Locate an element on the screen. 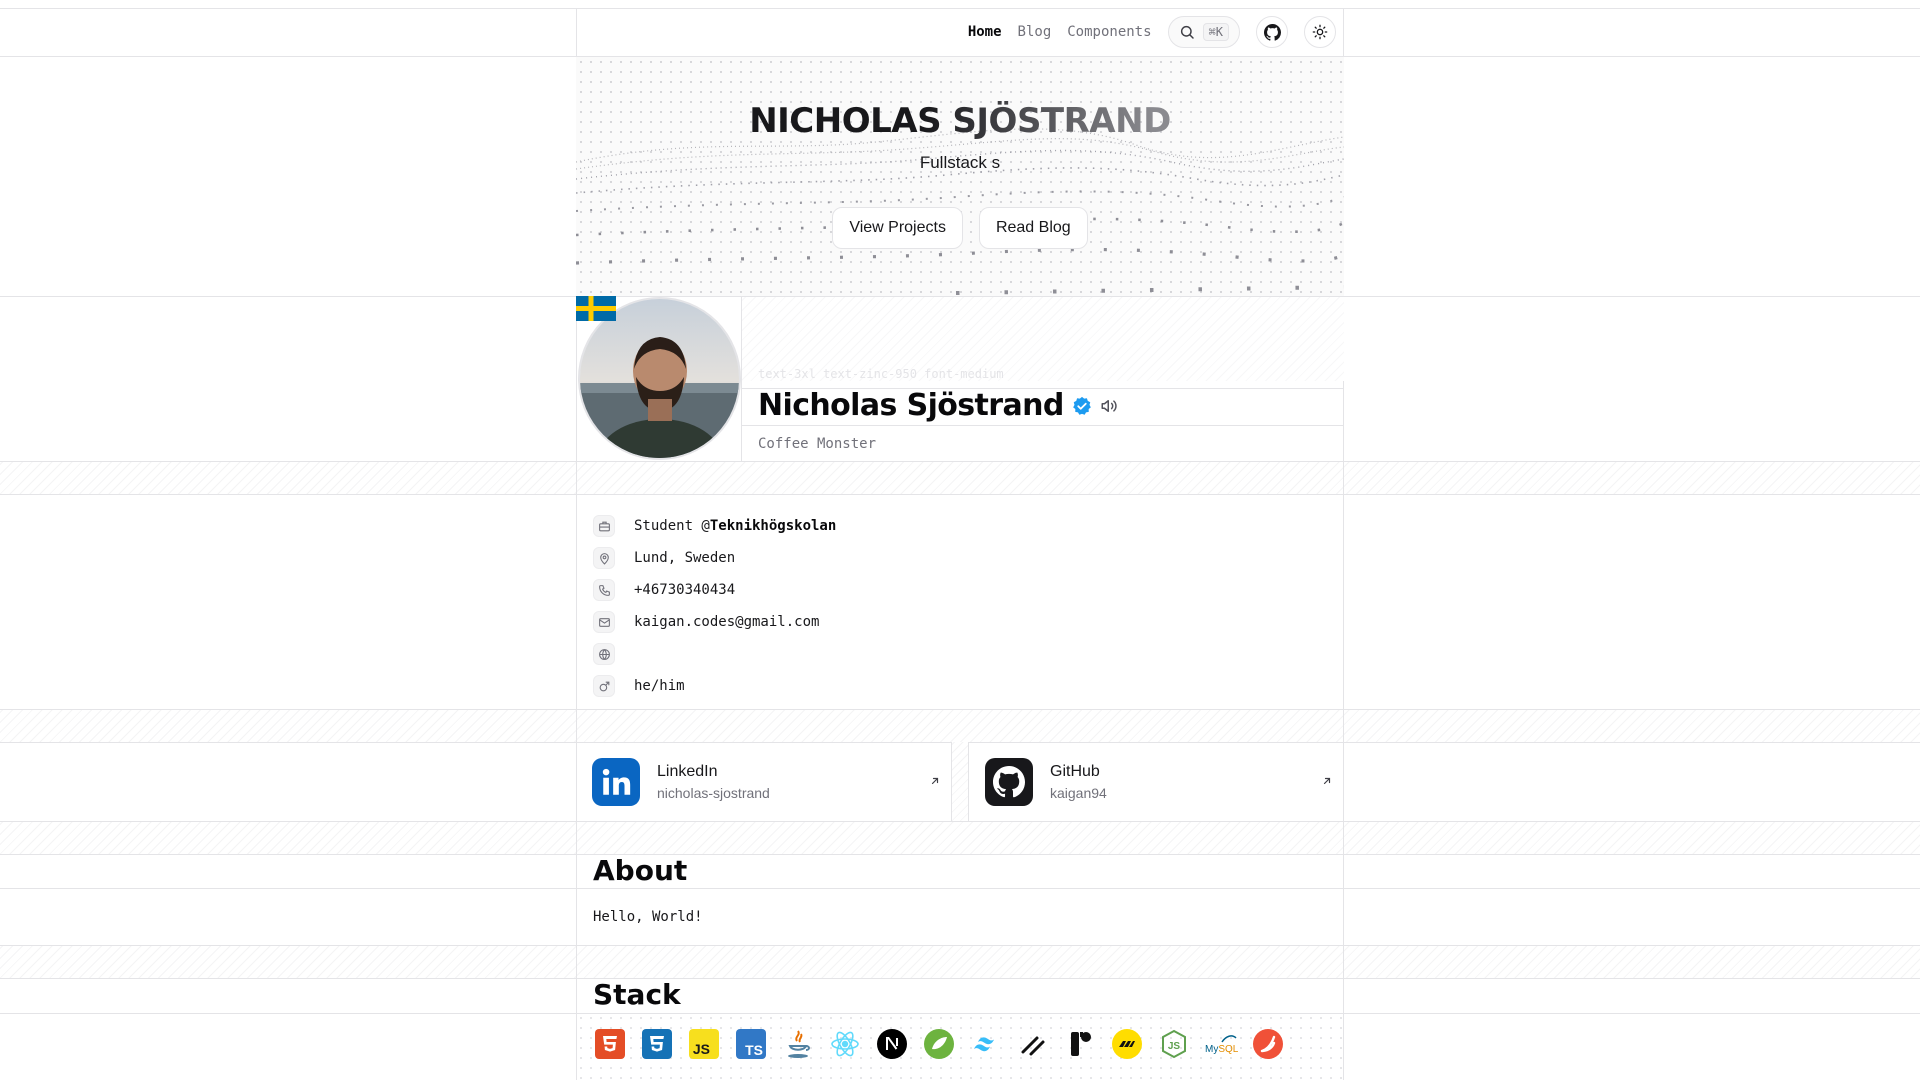 The height and width of the screenshot is (1080, 1920). html5-icon is located at coordinates (610, 1044).